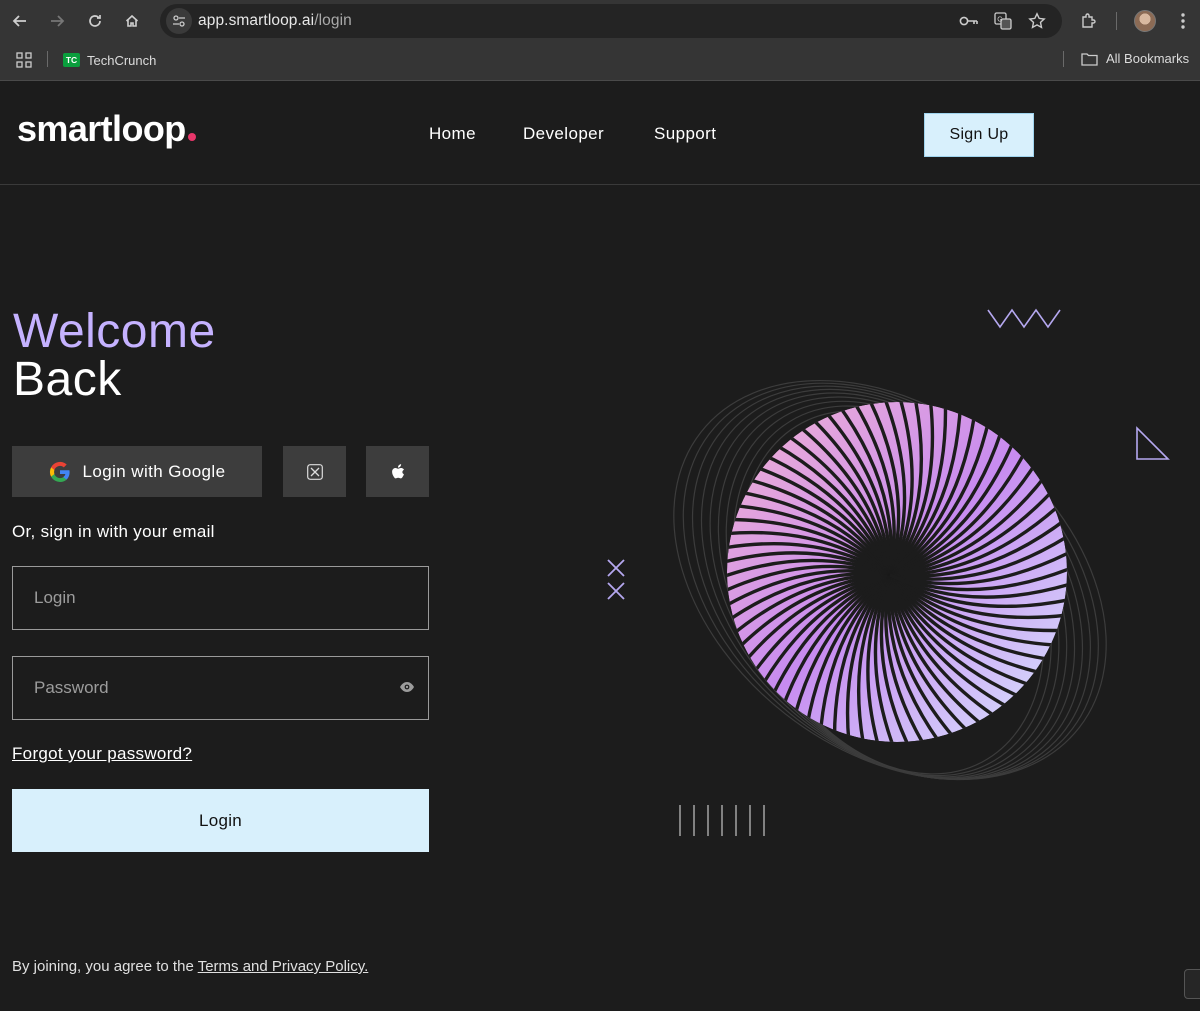  I want to click on site-settings-icon, so click(179, 21).